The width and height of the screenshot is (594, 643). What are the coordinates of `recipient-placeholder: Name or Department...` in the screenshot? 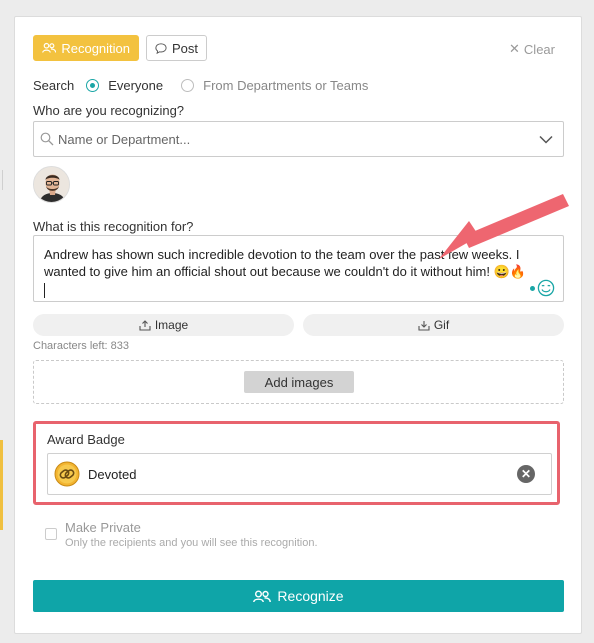 It's located at (124, 139).